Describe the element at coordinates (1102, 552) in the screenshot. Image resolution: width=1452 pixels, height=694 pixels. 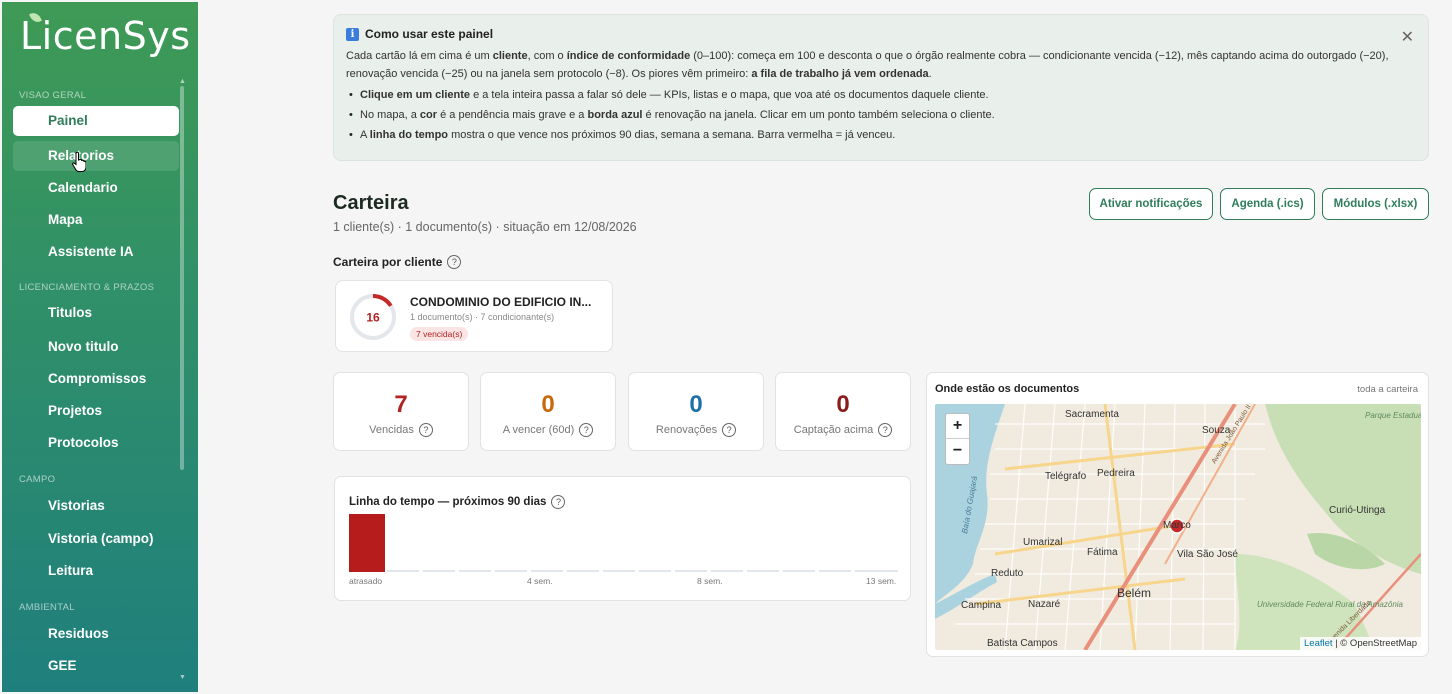
I see `map-label: Fátima` at that location.